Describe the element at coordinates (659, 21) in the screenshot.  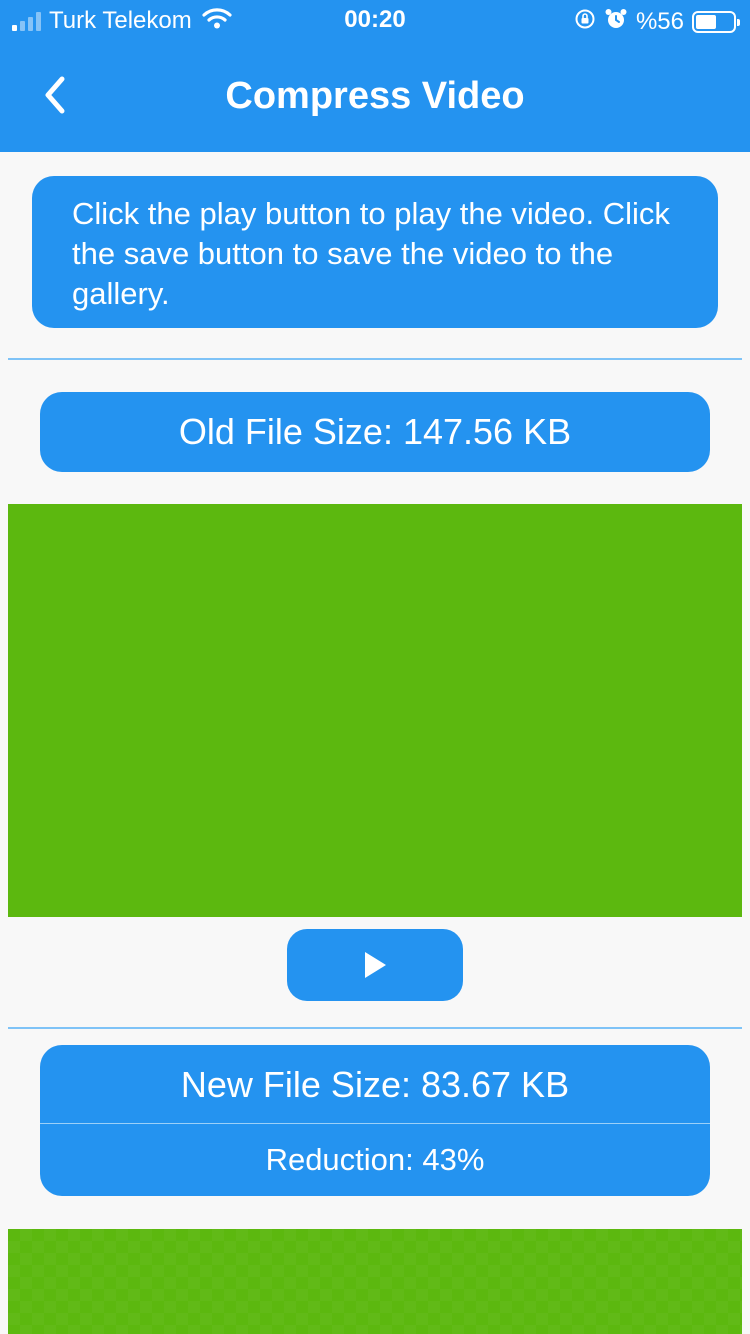
I see `battery-percentage: %56` at that location.